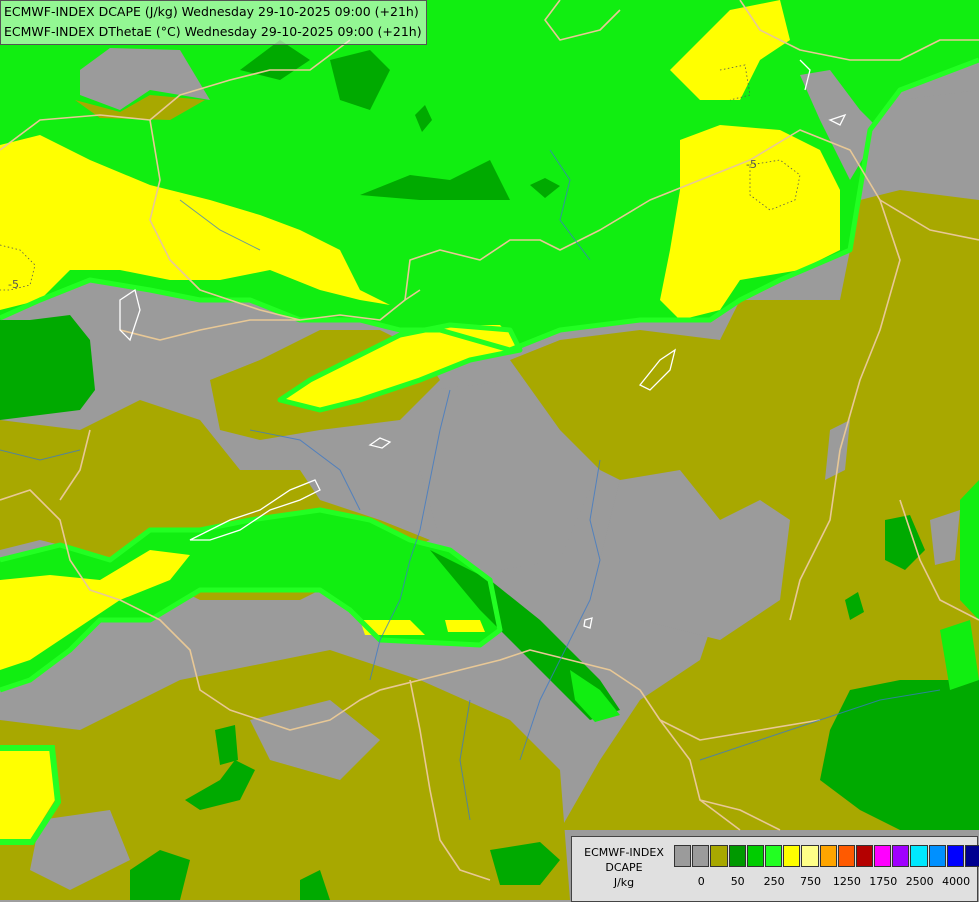 The image size is (979, 902). I want to click on legend-unit: J/kg, so click(624, 882).